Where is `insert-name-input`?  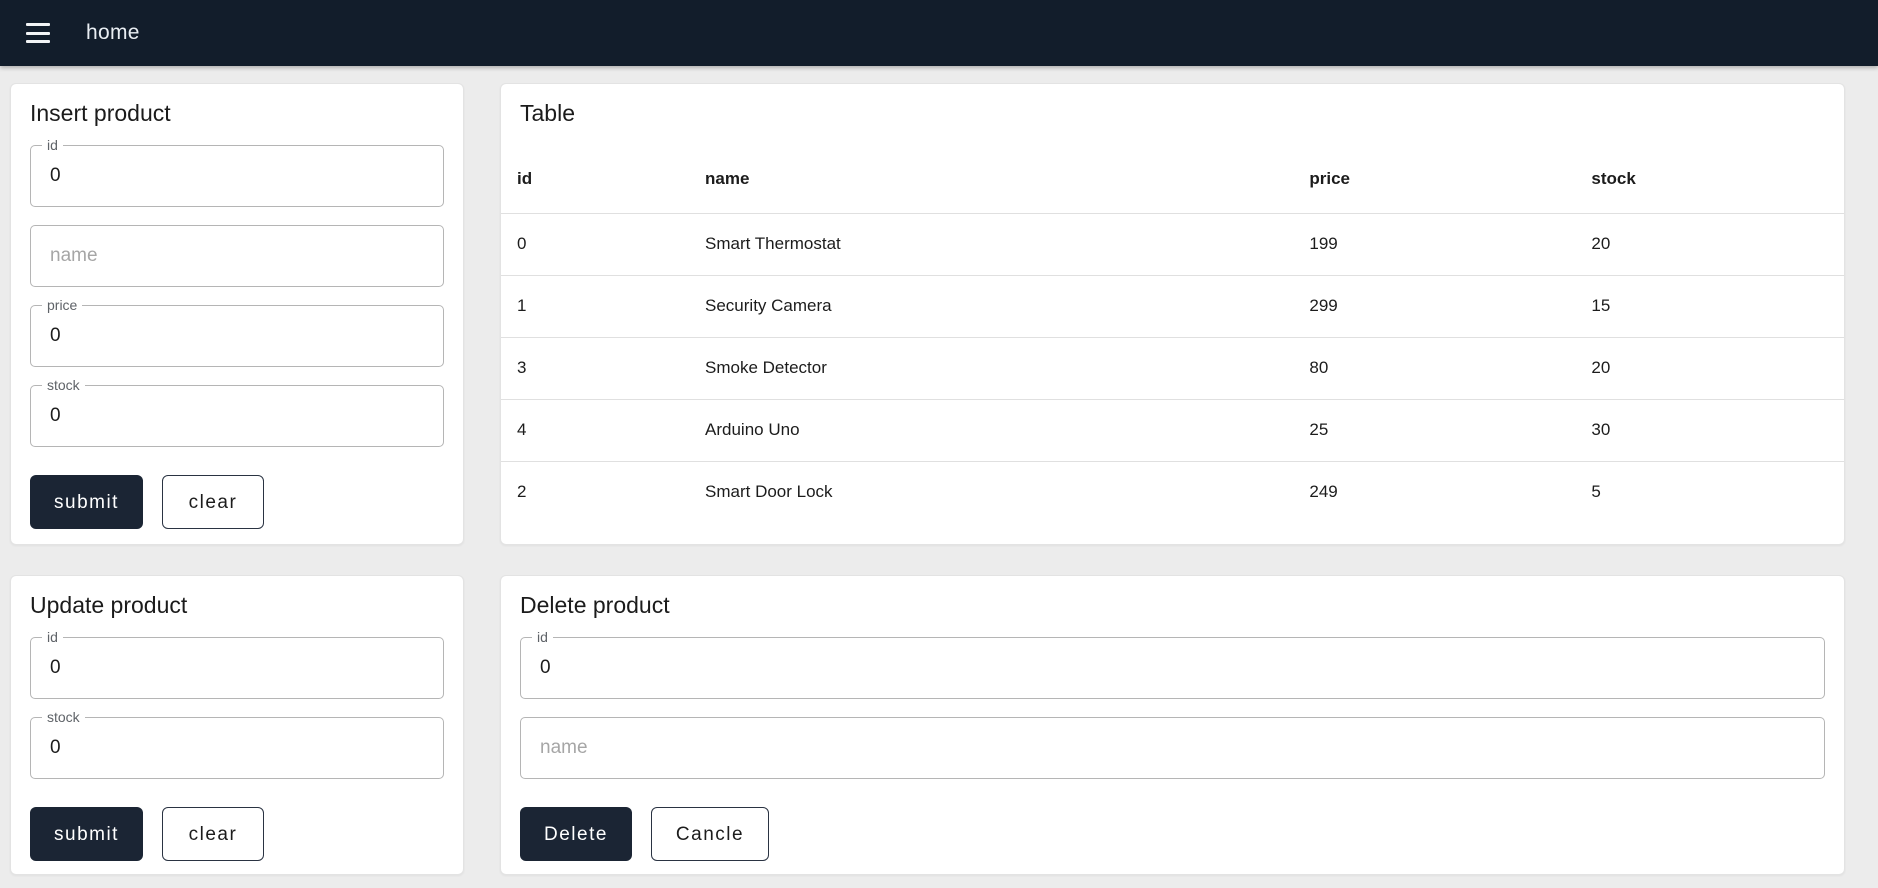
insert-name-input is located at coordinates (237, 256).